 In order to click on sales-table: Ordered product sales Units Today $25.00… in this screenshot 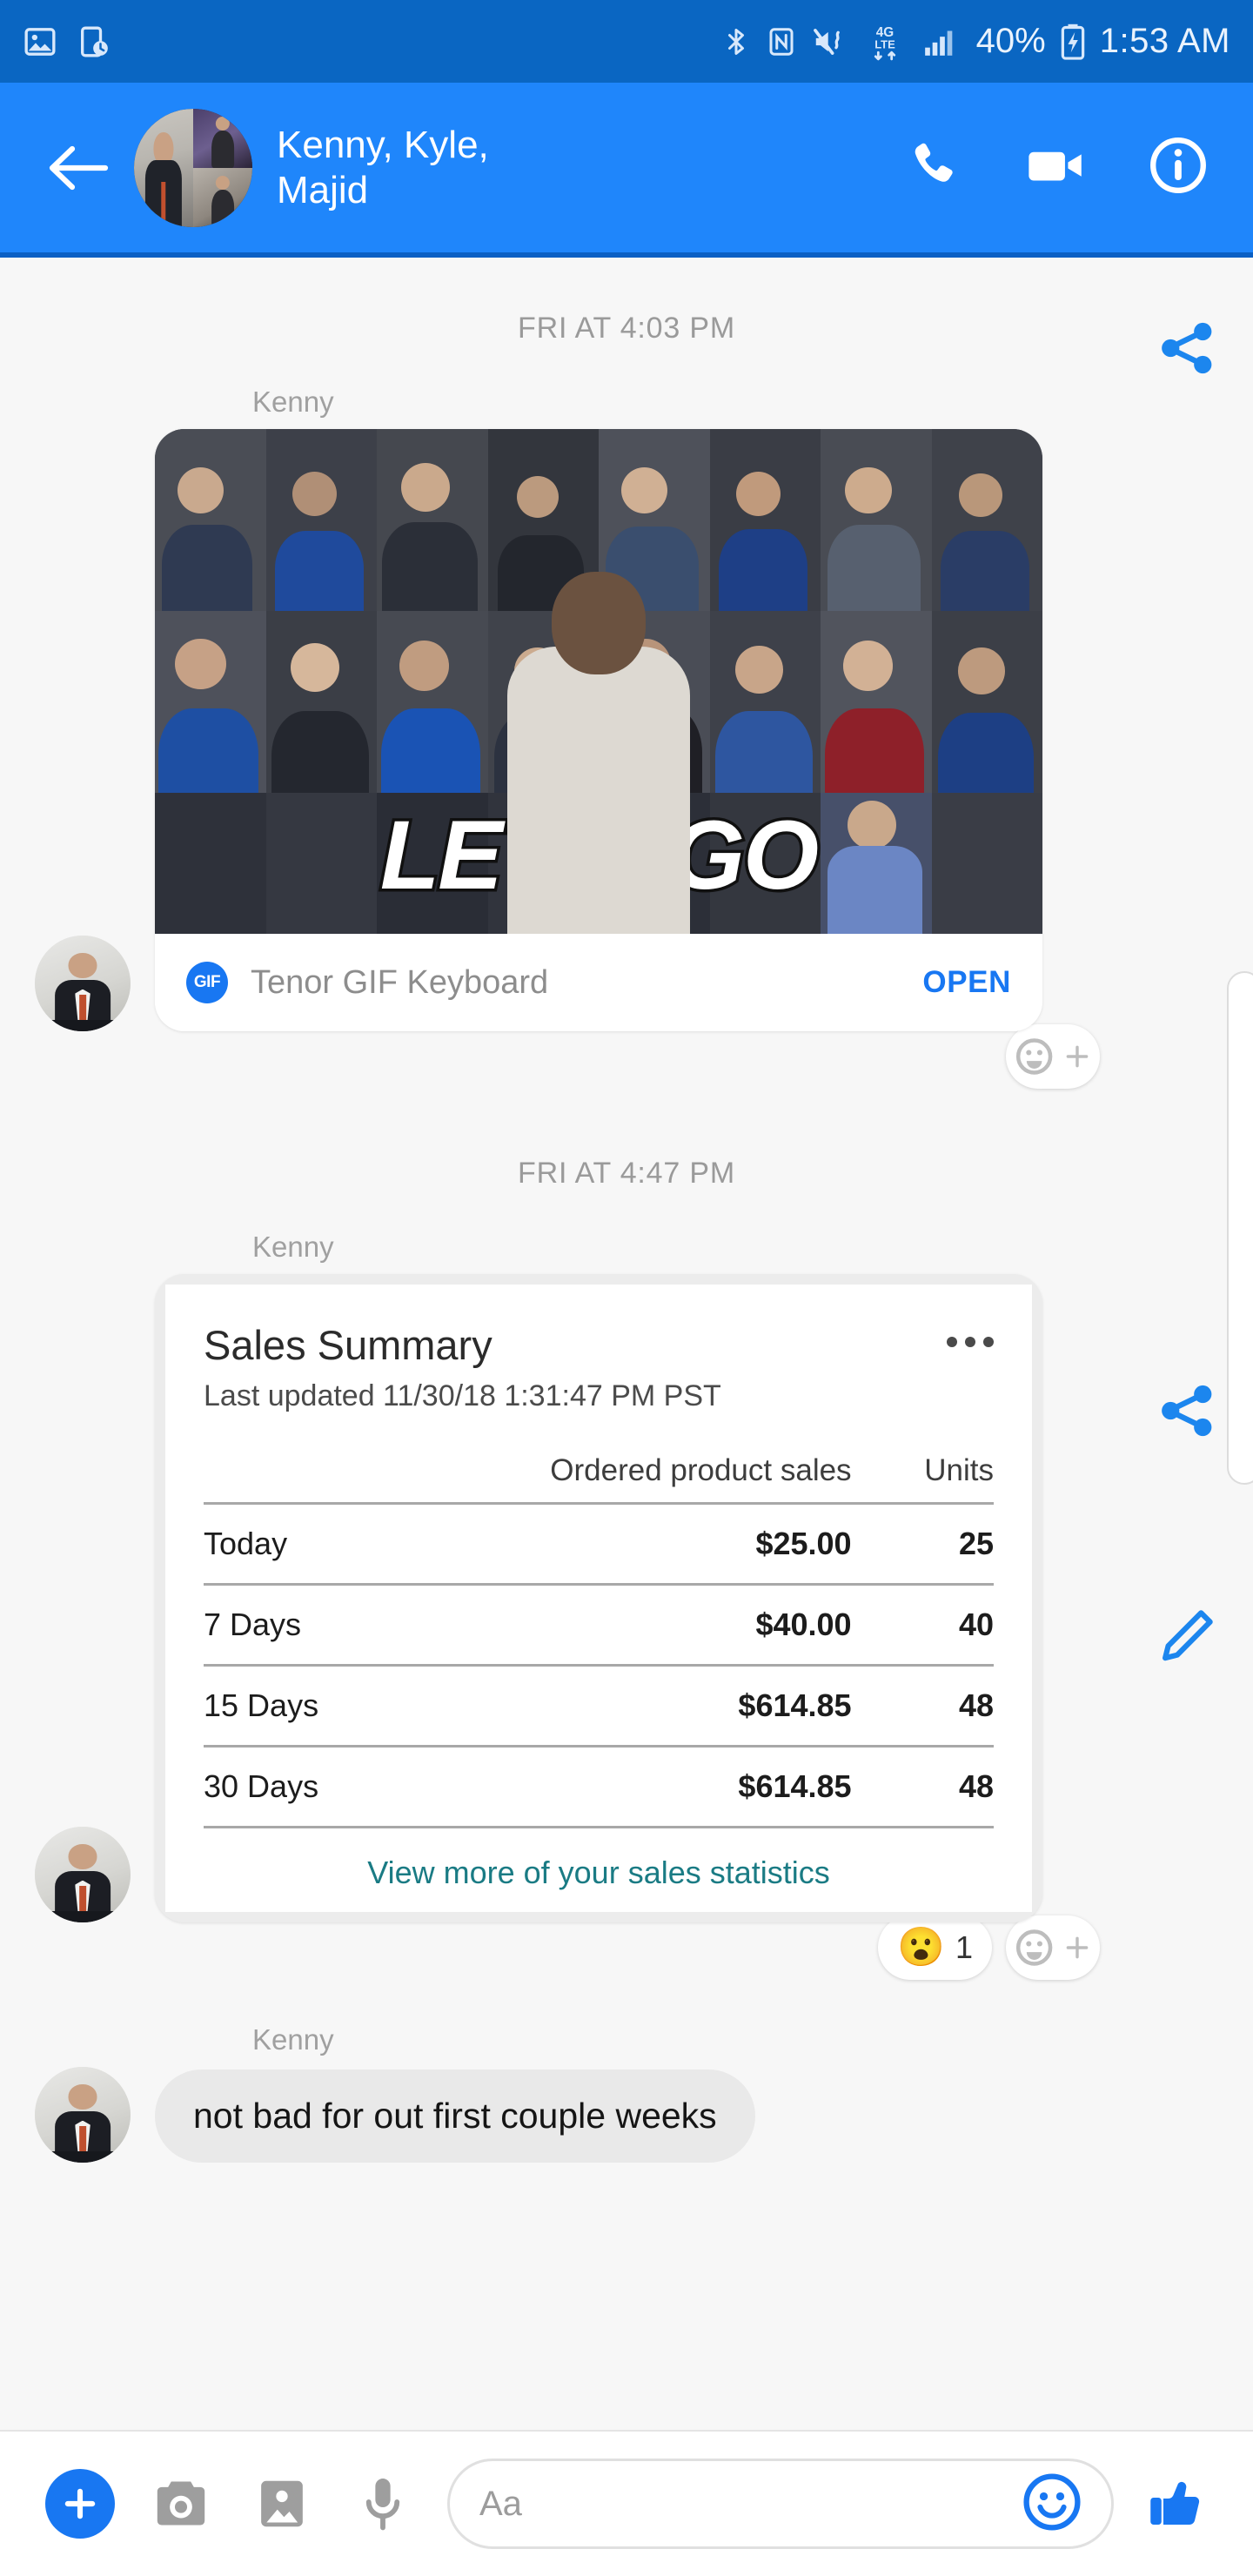, I will do `click(599, 1639)`.